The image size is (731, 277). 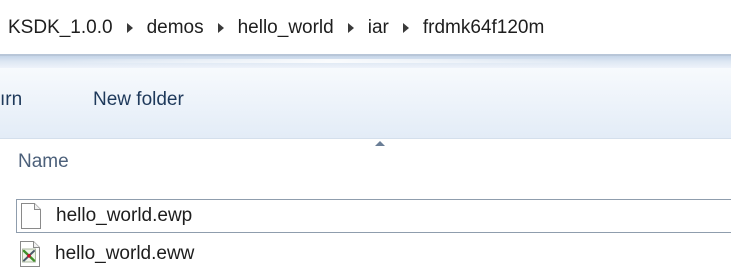 What do you see at coordinates (30, 254) in the screenshot?
I see `iar-workspace-file-icon` at bounding box center [30, 254].